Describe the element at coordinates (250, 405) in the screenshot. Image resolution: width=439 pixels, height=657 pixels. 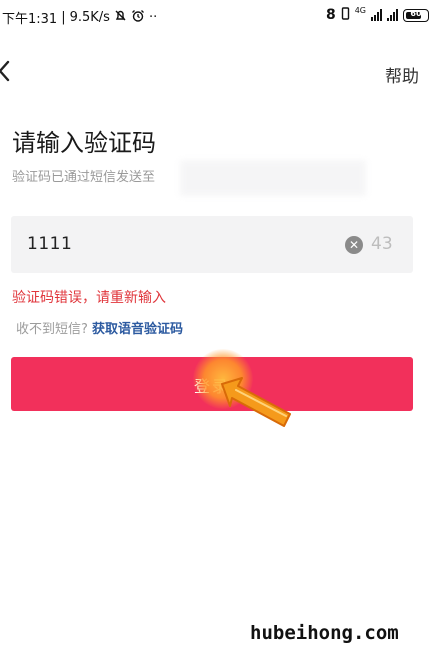
I see `pointer-hand-icon` at that location.